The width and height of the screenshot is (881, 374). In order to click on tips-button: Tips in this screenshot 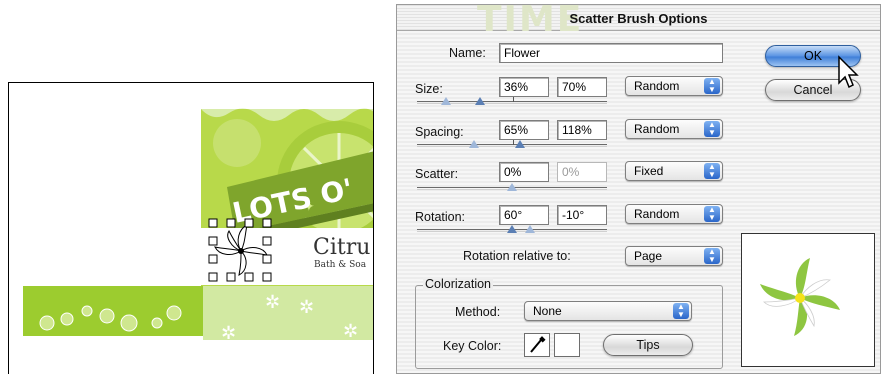, I will do `click(648, 345)`.